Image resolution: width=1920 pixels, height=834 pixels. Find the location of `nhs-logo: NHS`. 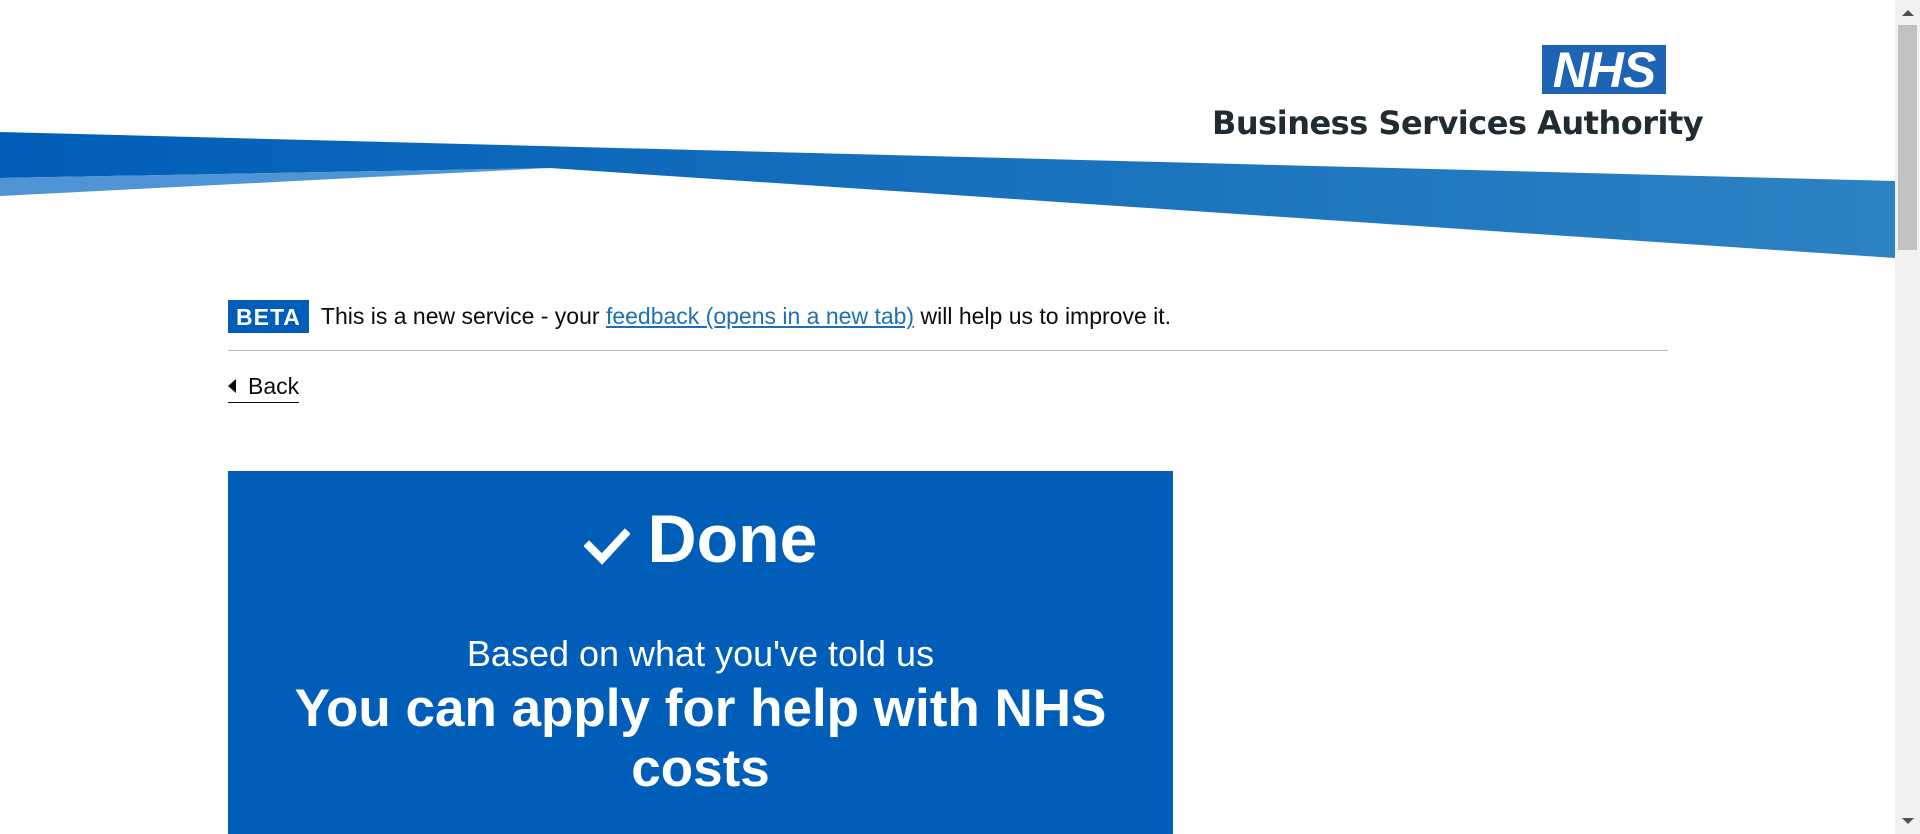

nhs-logo: NHS is located at coordinates (1604, 70).